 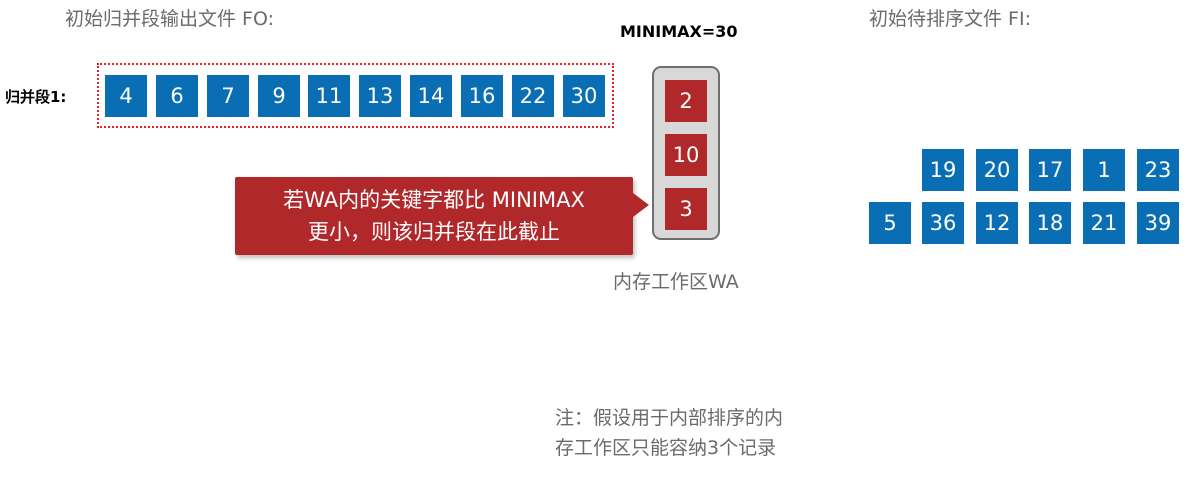 What do you see at coordinates (228, 96) in the screenshot?
I see `fo-cell: 7` at bounding box center [228, 96].